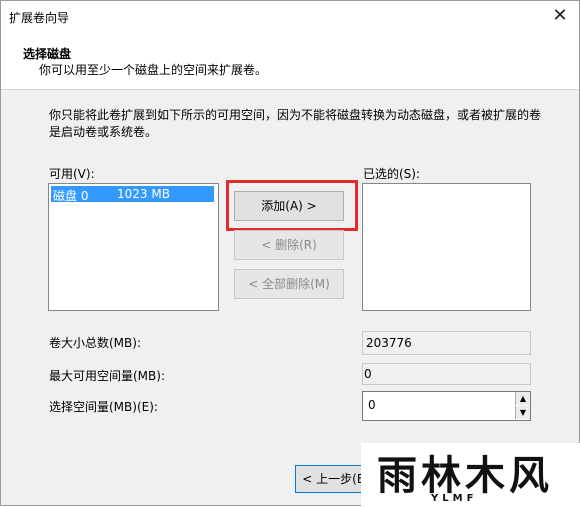 The width and height of the screenshot is (580, 507). Describe the element at coordinates (368, 374) in the screenshot. I see `max-space-value: 0` at that location.